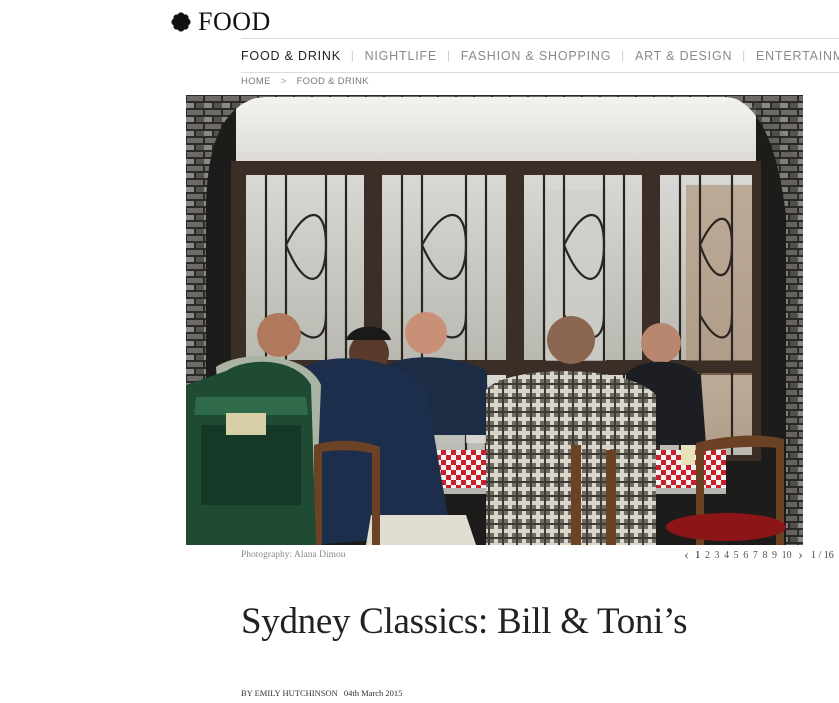  I want to click on chevron-right-icon: ›, so click(800, 555).